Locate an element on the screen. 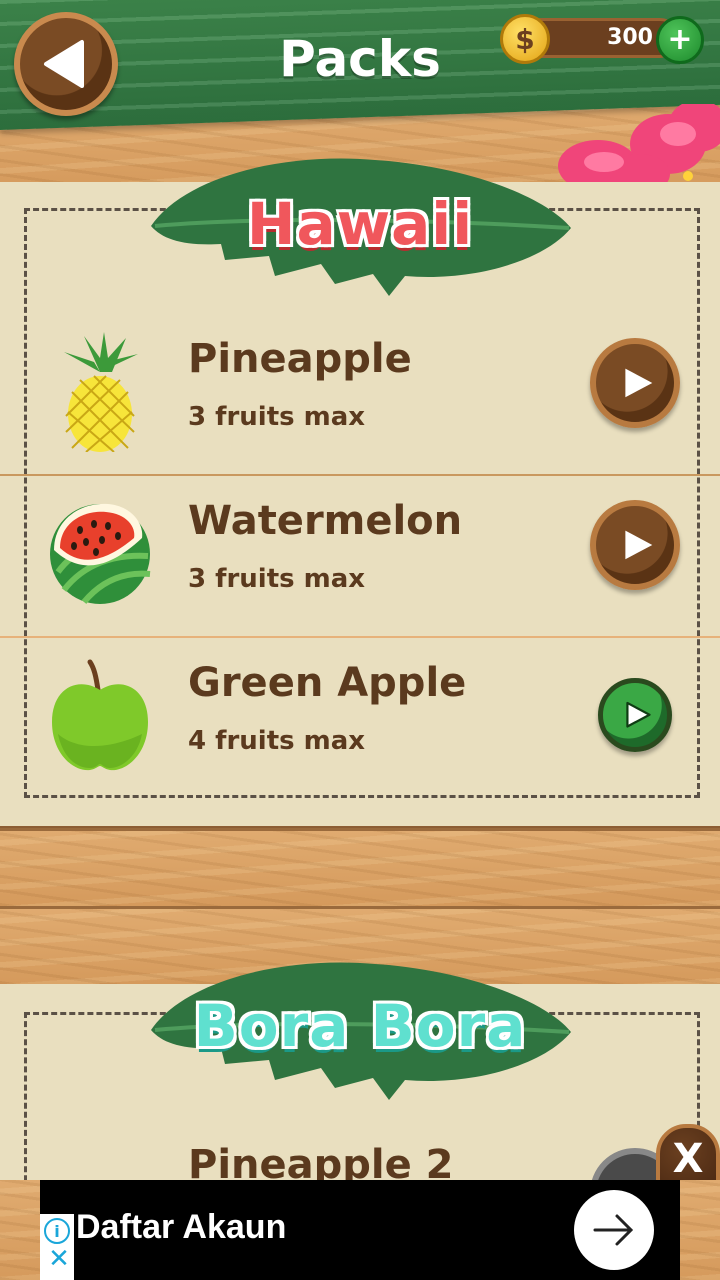 This screenshot has height=1280, width=720. ad-wood-right is located at coordinates (700, 1230).